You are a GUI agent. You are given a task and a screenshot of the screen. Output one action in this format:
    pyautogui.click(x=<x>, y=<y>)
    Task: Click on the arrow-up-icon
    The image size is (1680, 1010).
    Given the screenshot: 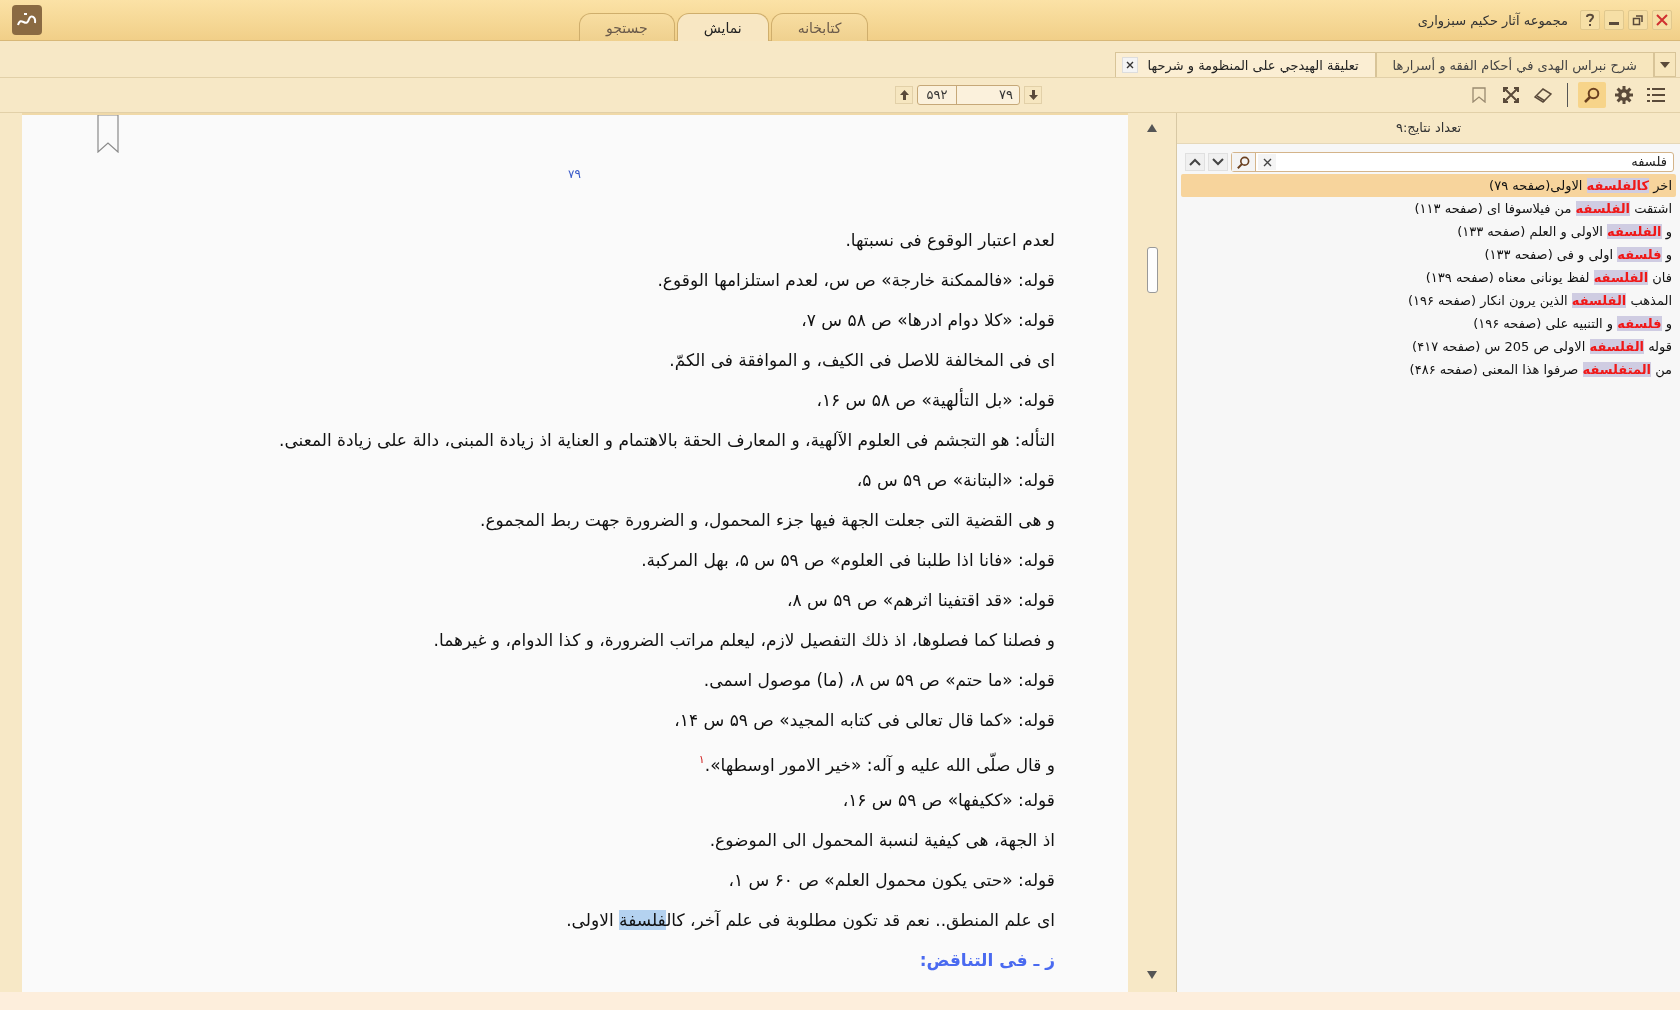 What is the action you would take?
    pyautogui.click(x=904, y=95)
    